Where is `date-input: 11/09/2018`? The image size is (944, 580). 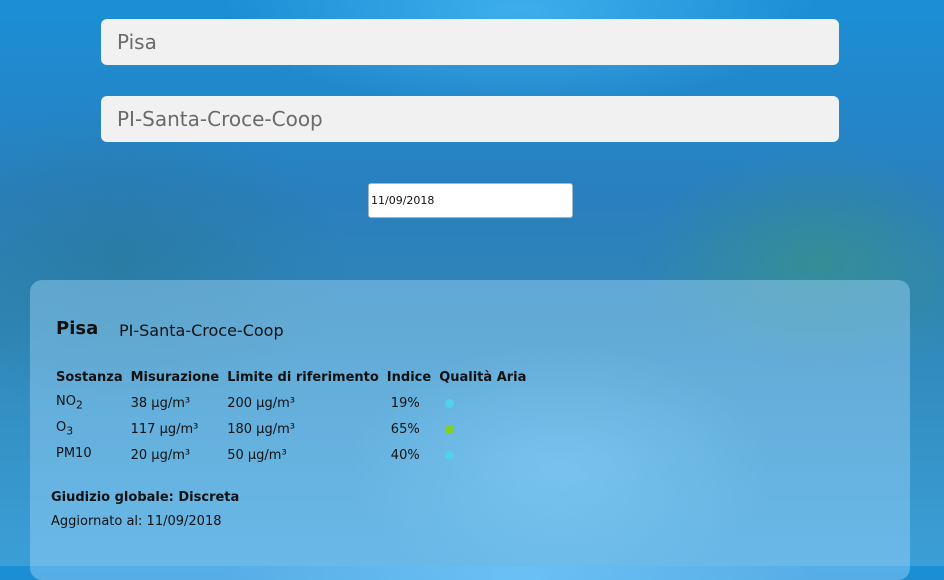 date-input: 11/09/2018 is located at coordinates (470, 200).